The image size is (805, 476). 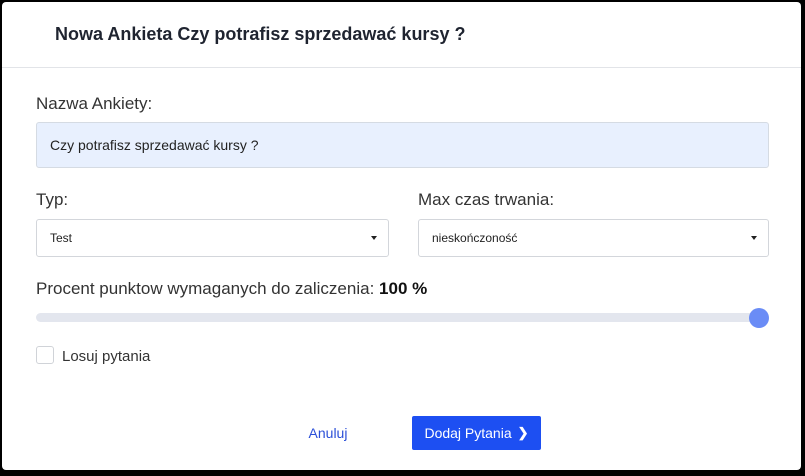 I want to click on duration-select-value: nieskończoność, so click(x=475, y=238).